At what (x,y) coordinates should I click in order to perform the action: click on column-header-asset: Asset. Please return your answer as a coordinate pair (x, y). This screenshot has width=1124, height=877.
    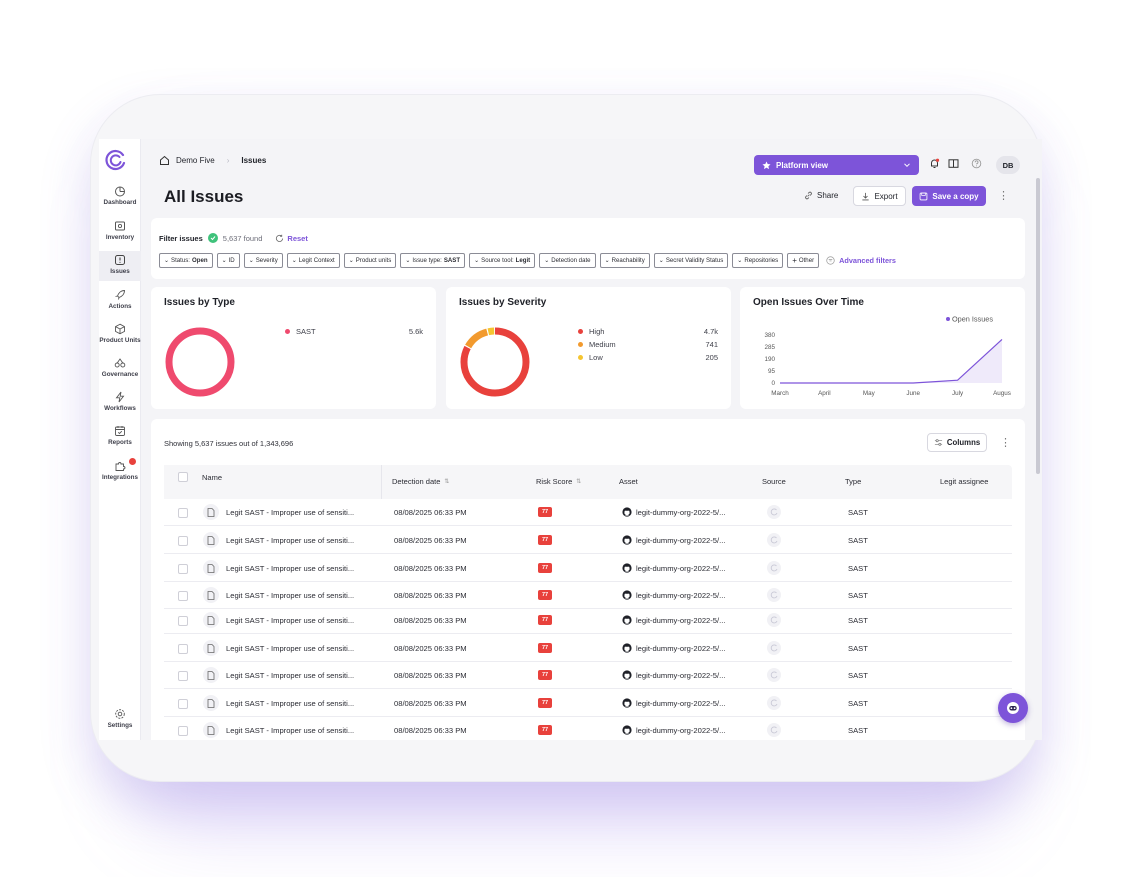
    Looking at the image, I should click on (628, 481).